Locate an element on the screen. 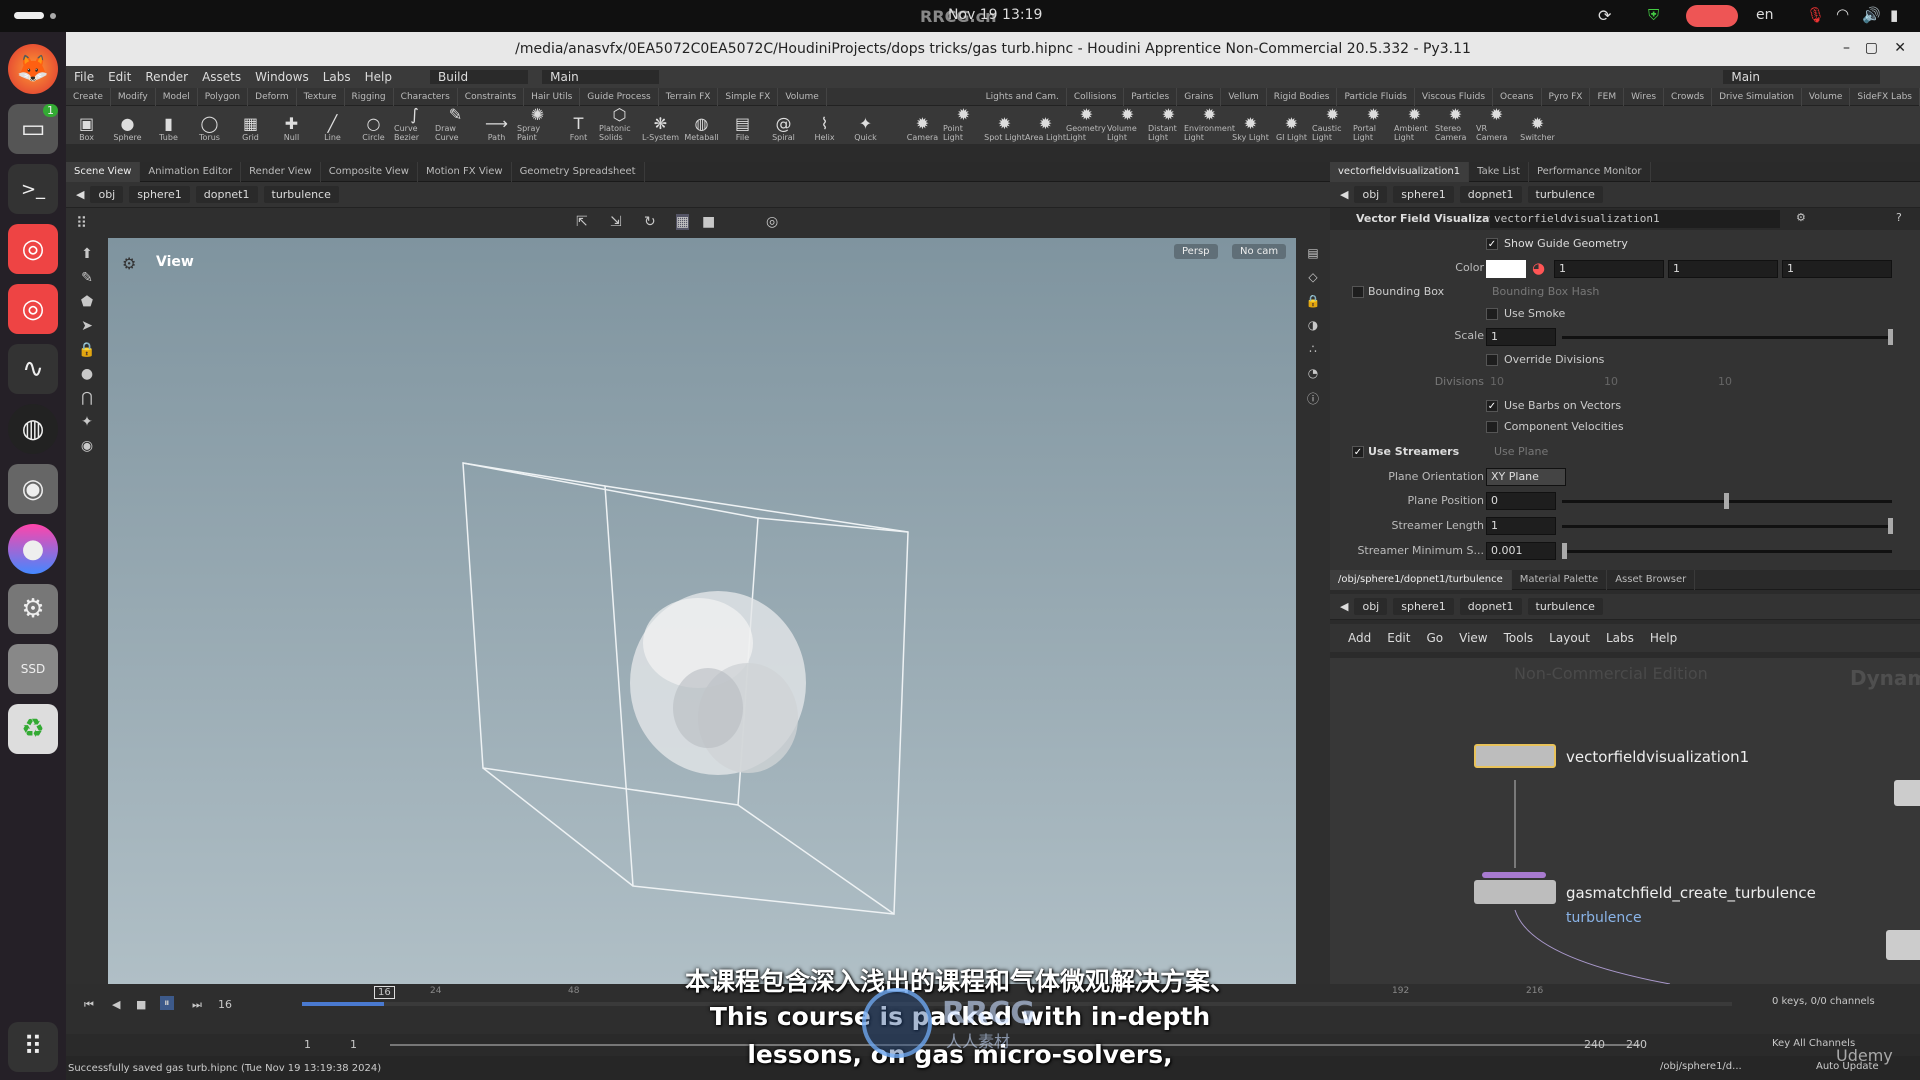 This screenshot has height=1080, width=1920. pane-tab: Motion FX View is located at coordinates (465, 171).